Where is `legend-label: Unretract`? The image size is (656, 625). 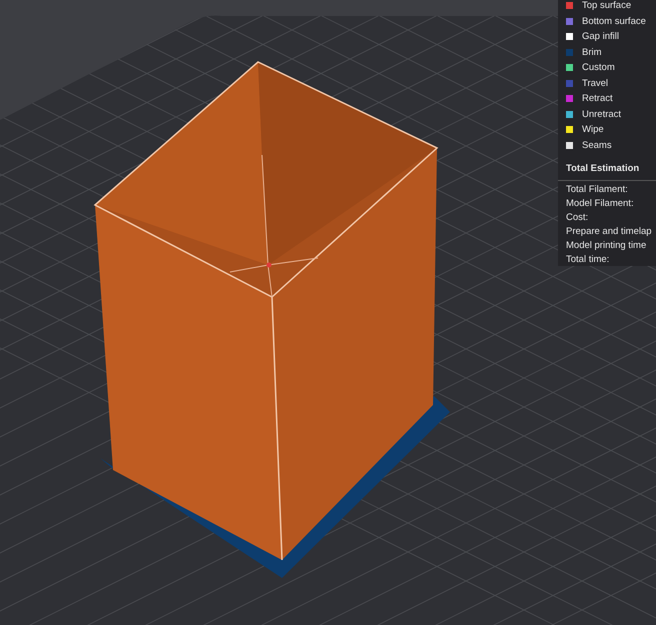
legend-label: Unretract is located at coordinates (602, 114).